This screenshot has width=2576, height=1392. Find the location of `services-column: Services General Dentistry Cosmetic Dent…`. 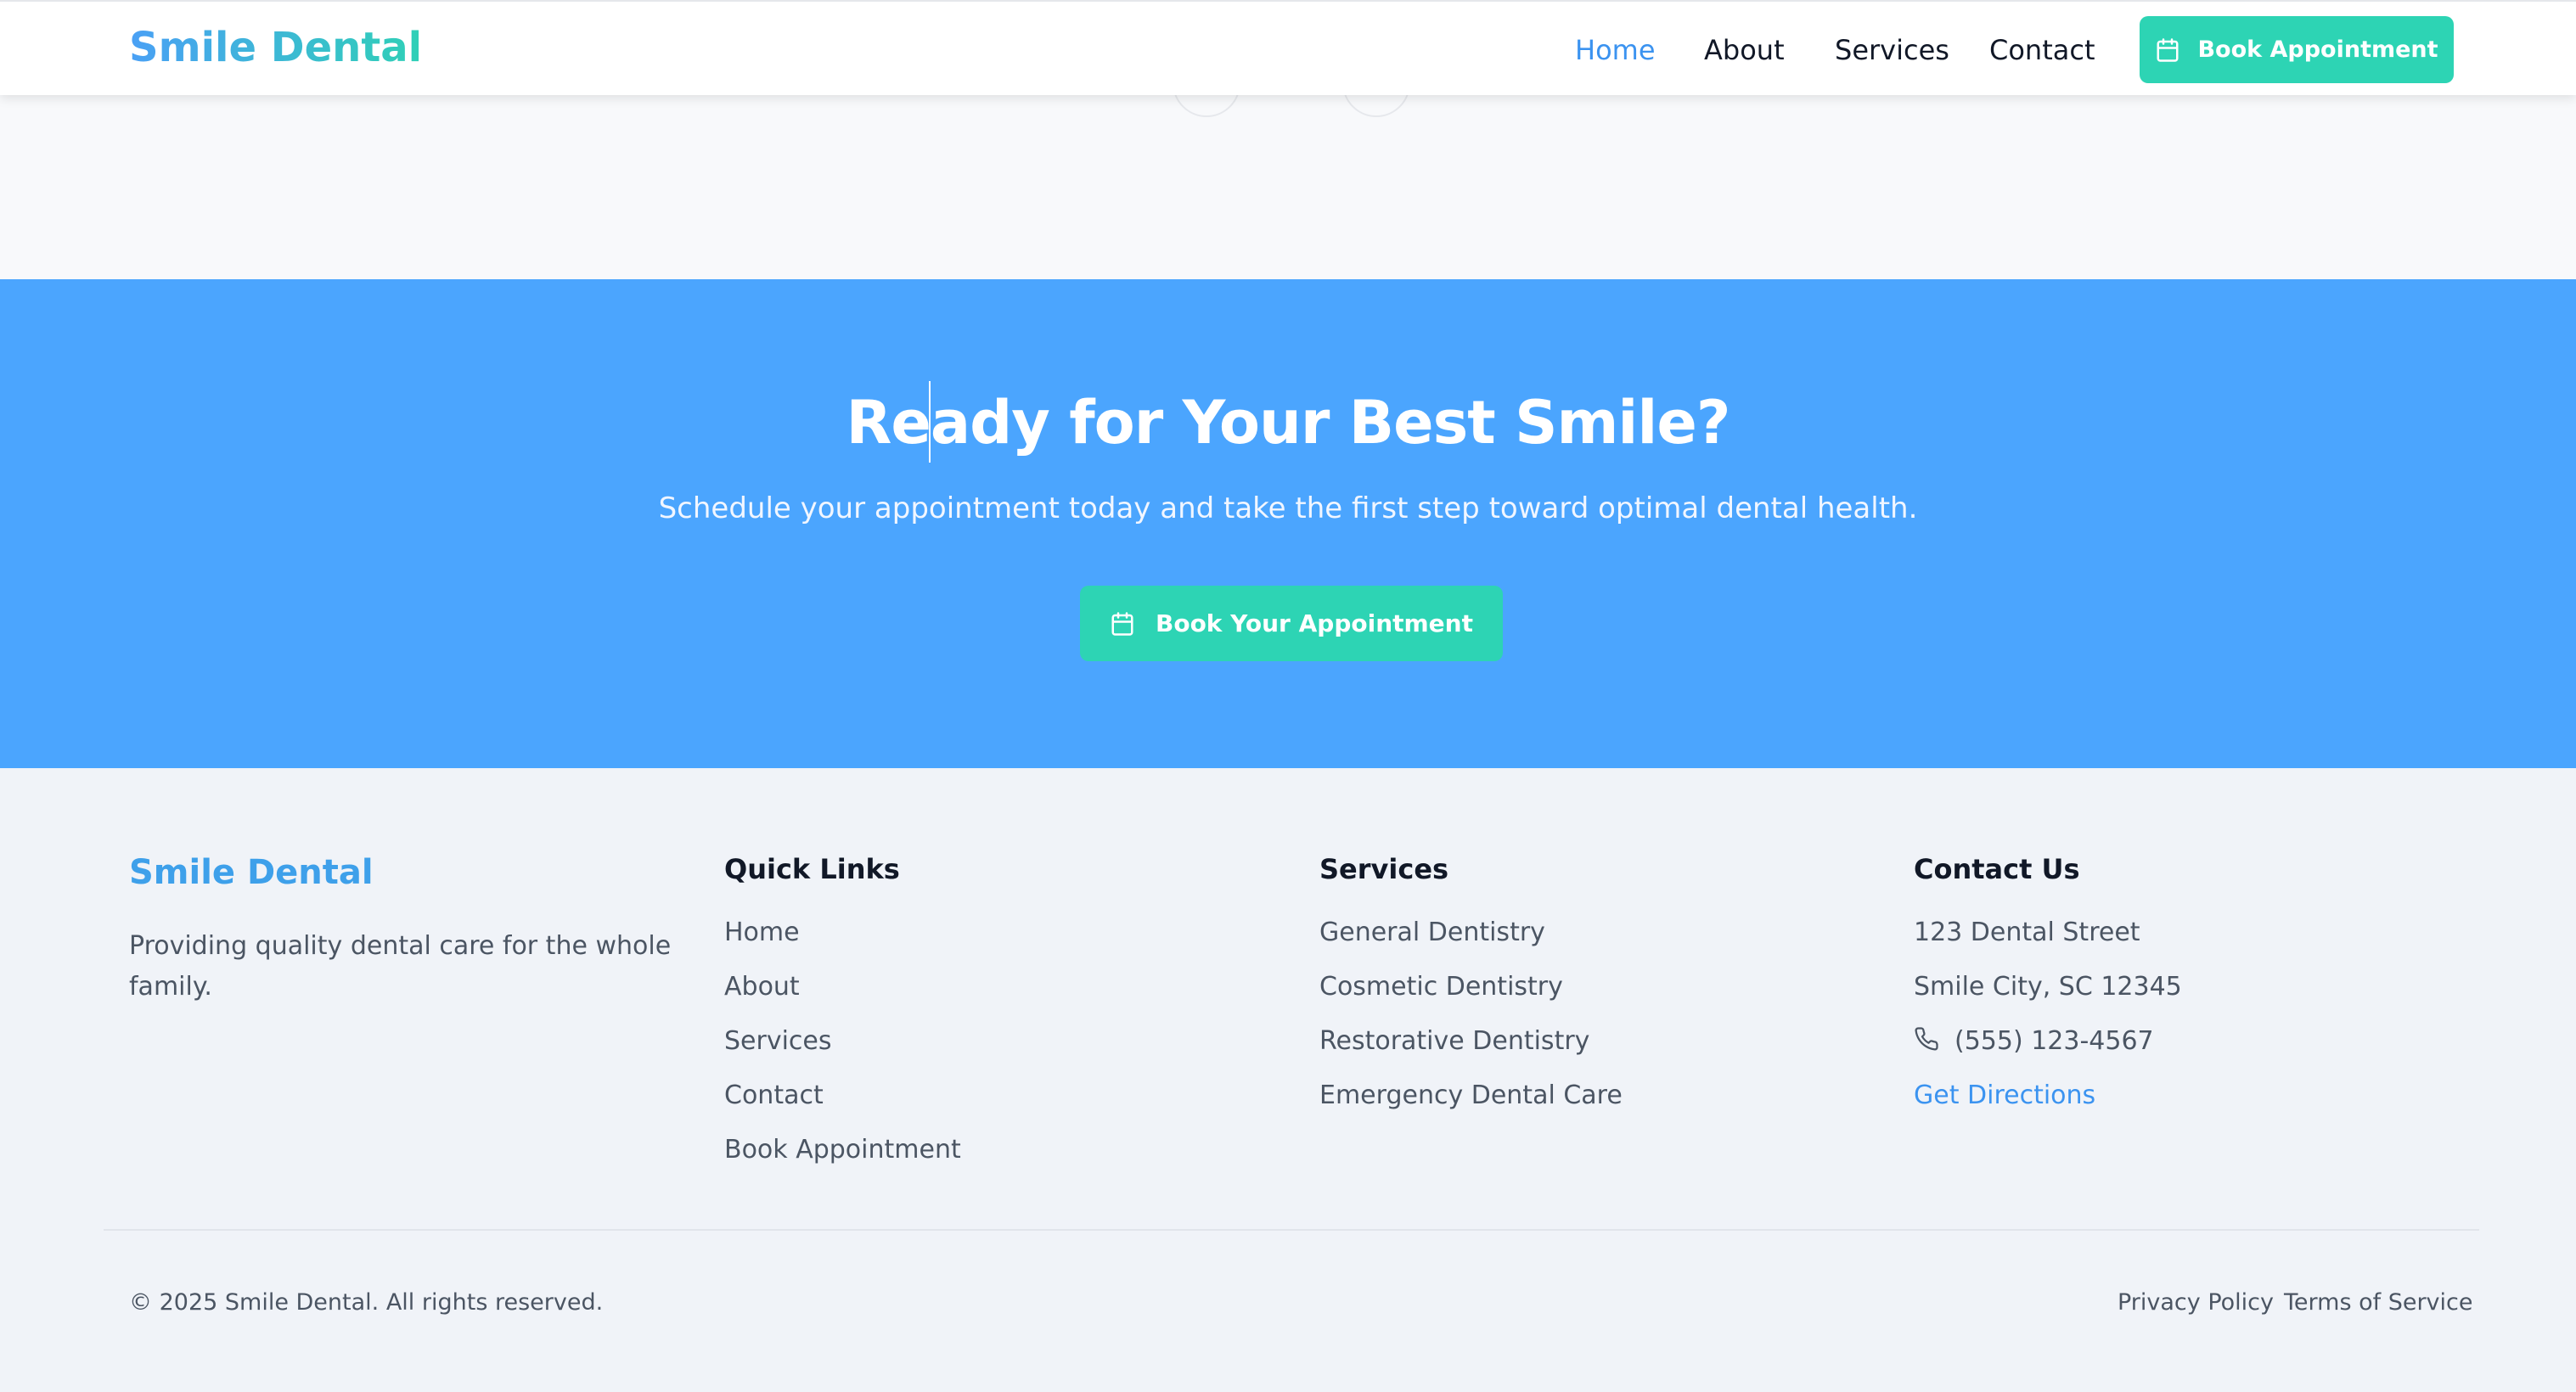

services-column: Services General Dentistry Cosmetic Dent… is located at coordinates (1471, 994).